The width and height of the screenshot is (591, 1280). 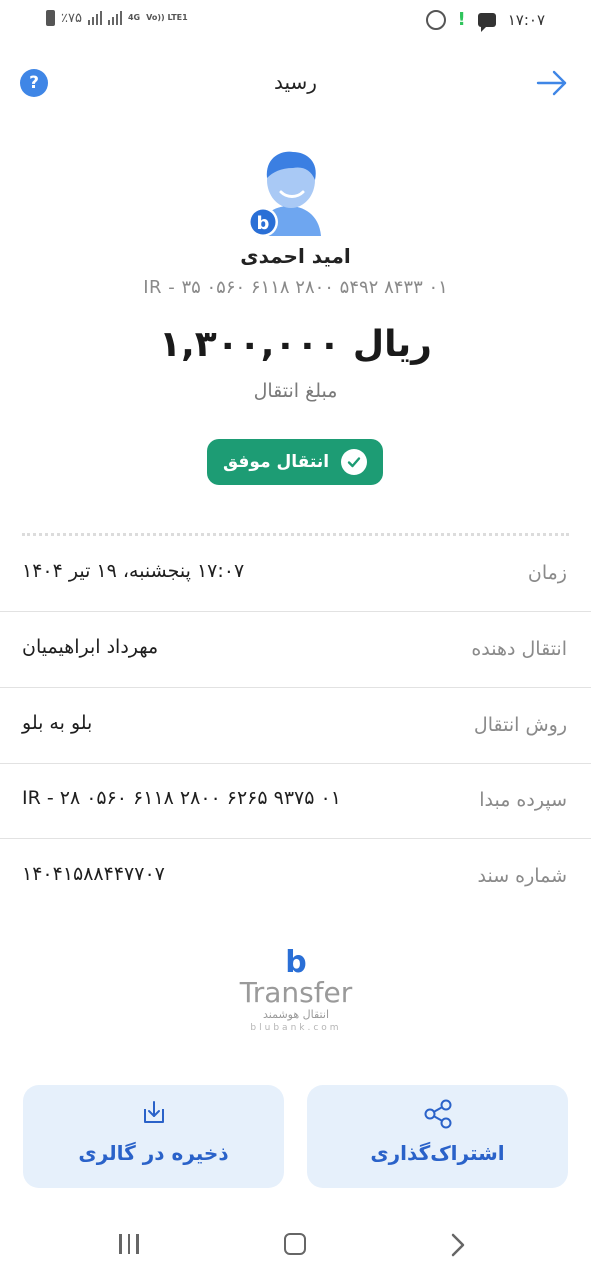 I want to click on detail-label: روش انتقال, so click(x=520, y=725).